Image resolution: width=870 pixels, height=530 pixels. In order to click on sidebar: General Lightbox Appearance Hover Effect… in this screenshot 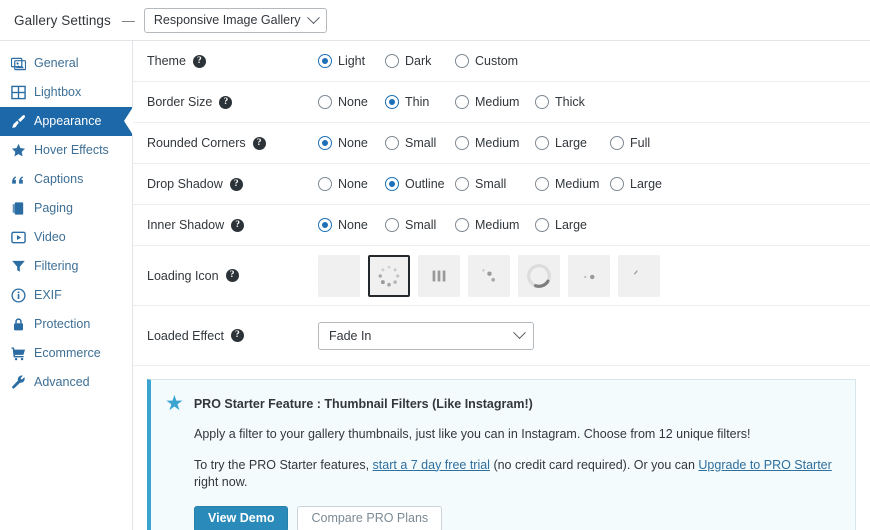, I will do `click(66, 285)`.